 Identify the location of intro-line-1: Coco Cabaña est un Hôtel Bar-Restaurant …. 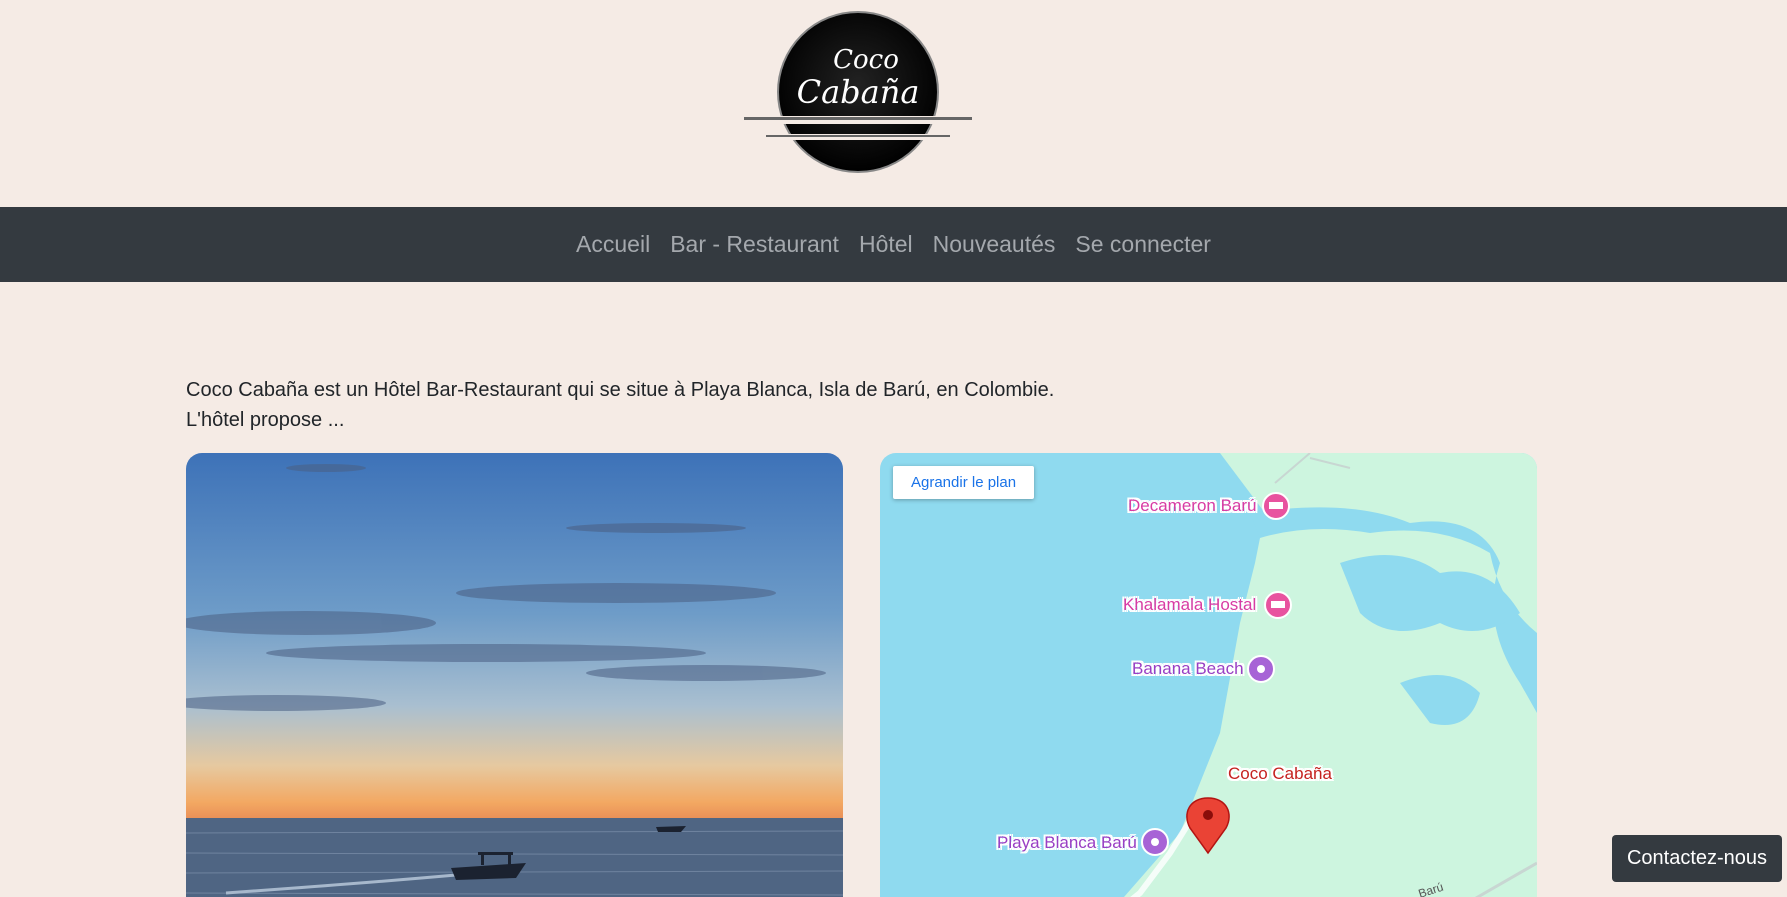
(620, 390).